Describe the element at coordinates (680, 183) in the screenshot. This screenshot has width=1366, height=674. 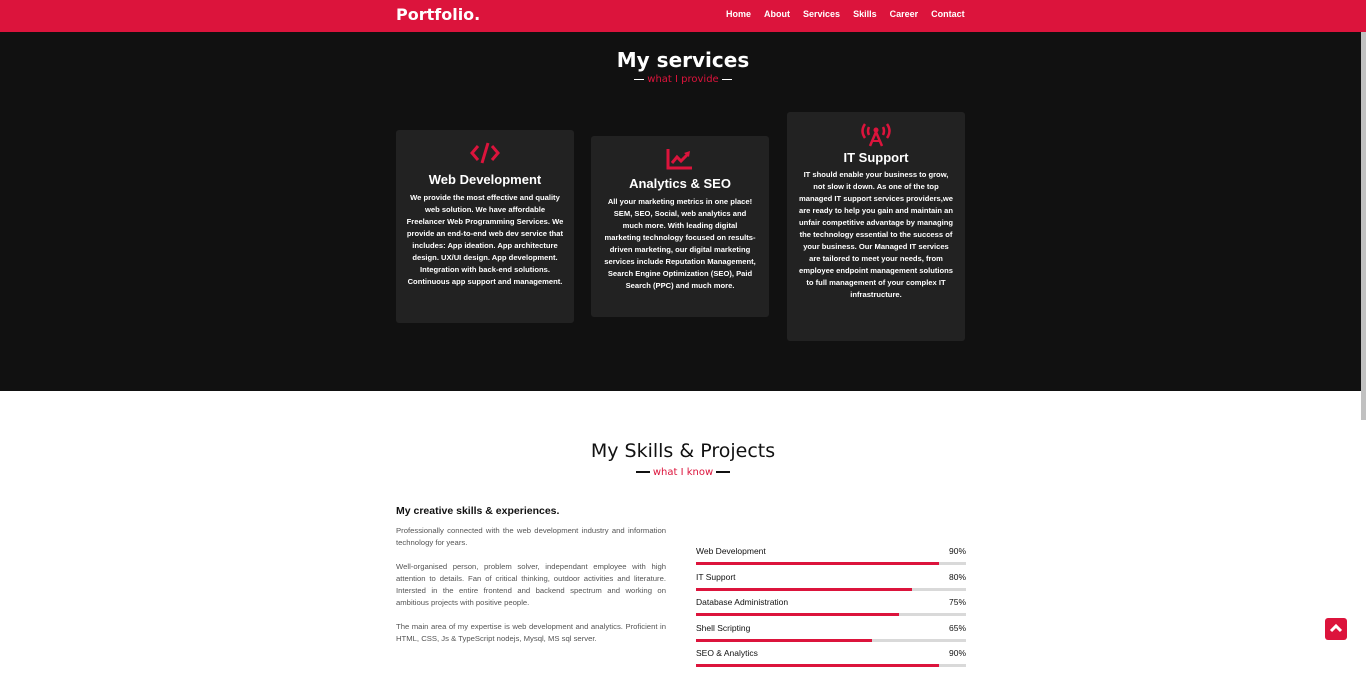
I see `service-card-title: Analytics & SEO` at that location.